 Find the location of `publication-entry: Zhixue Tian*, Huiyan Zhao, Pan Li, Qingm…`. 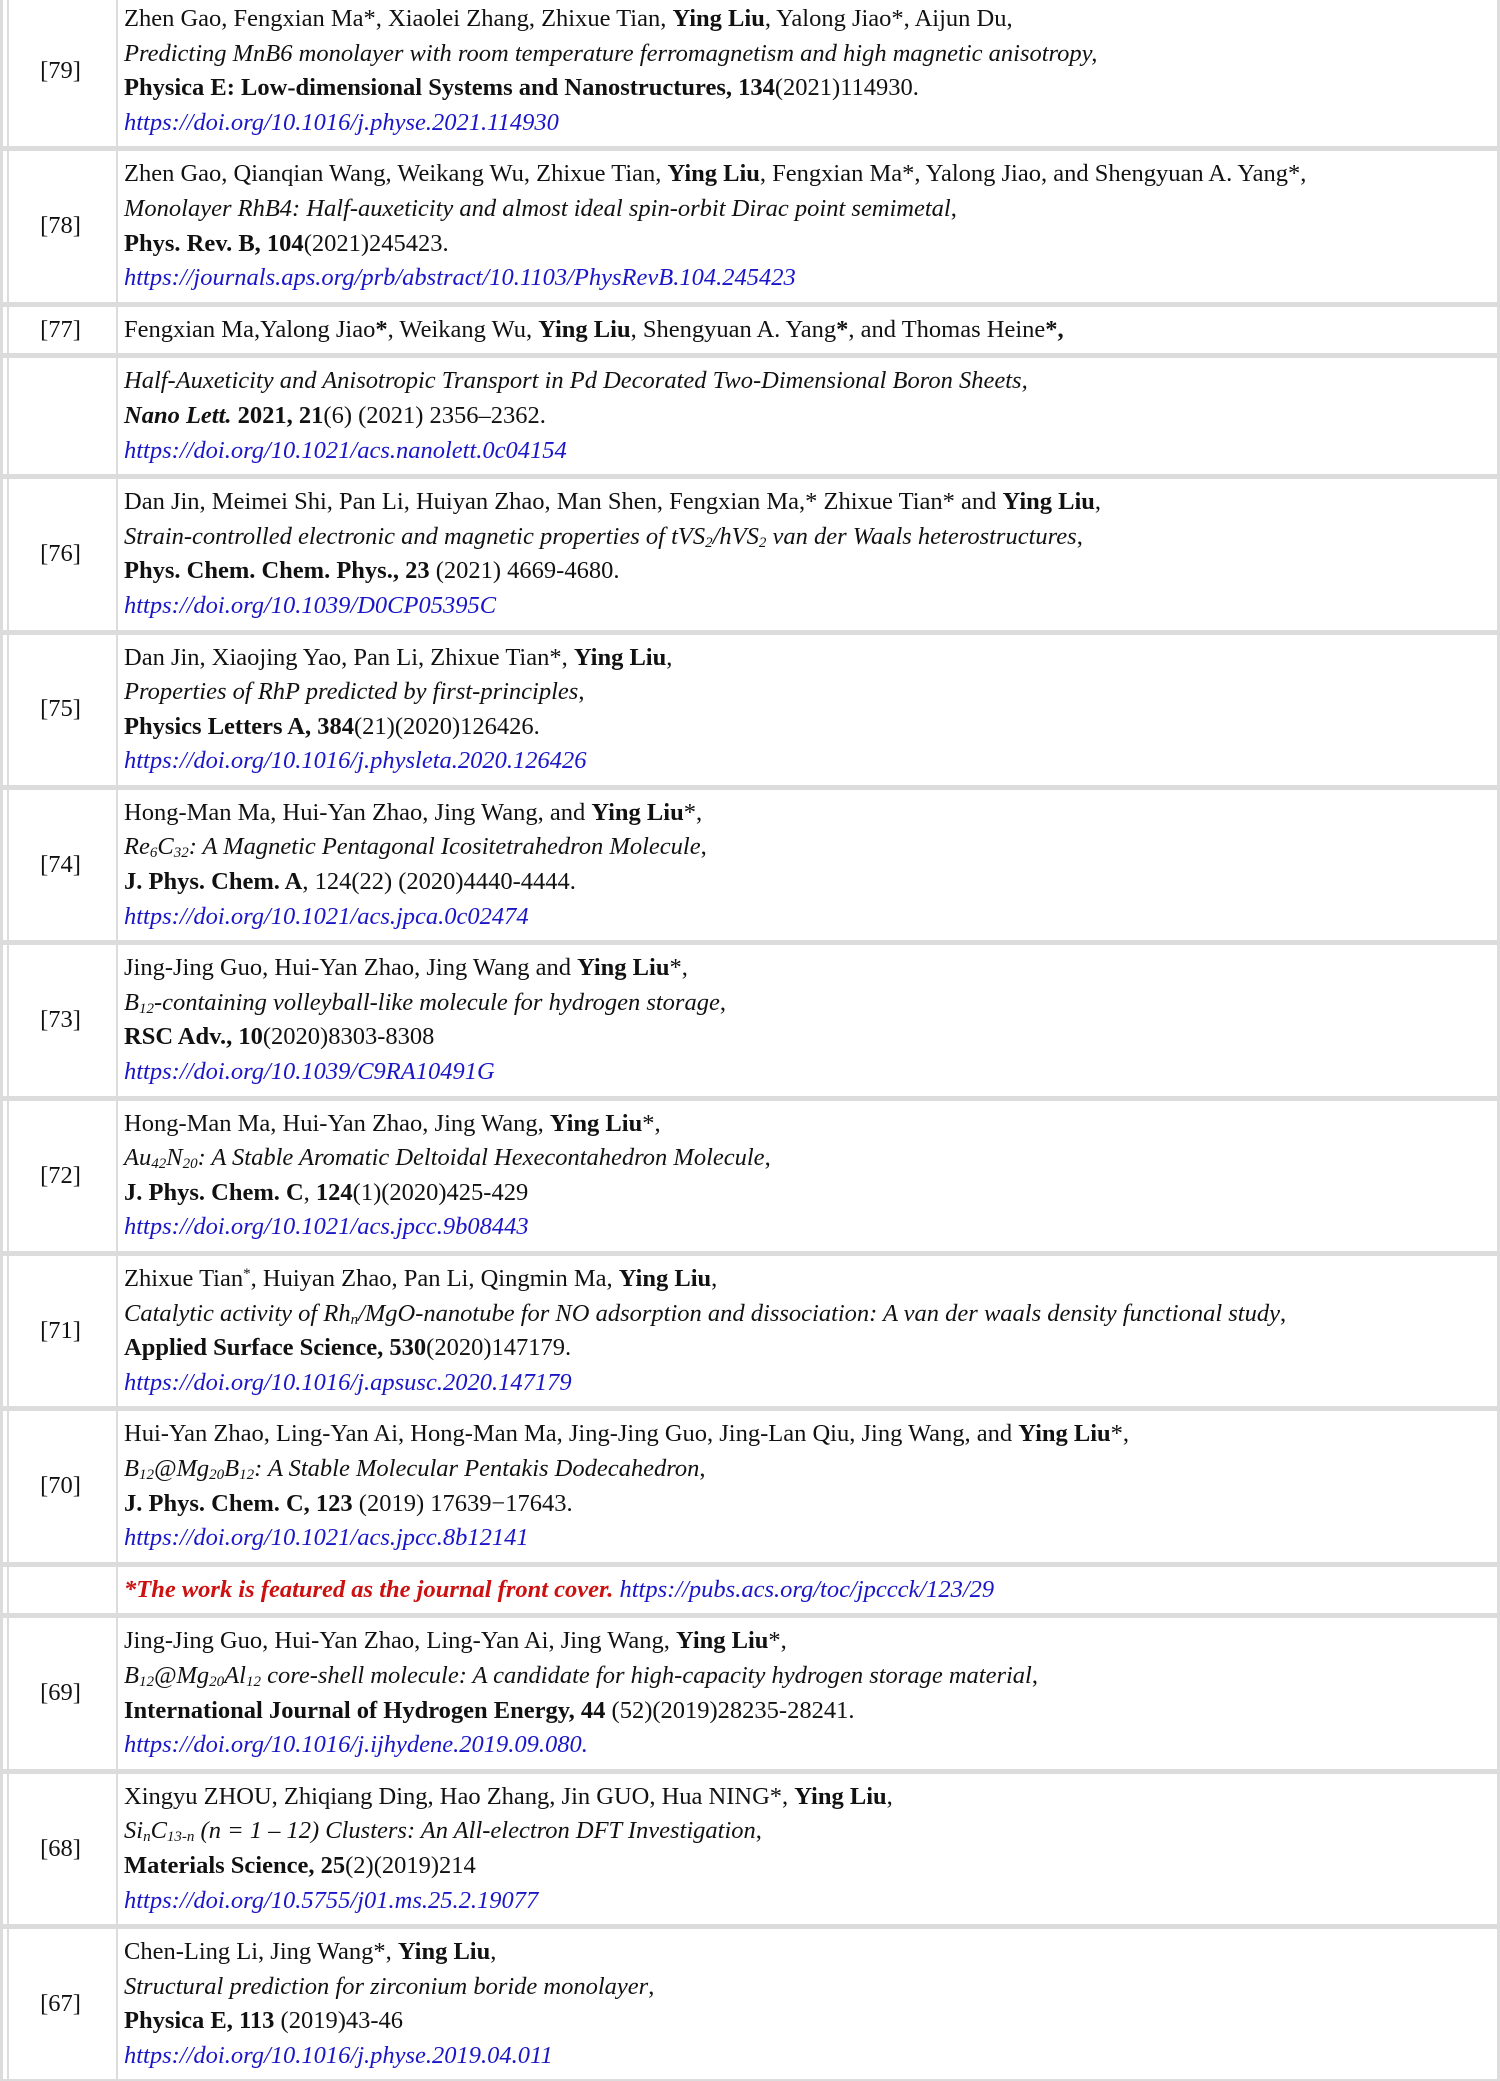

publication-entry: Zhixue Tian*, Huiyan Zhao, Pan Li, Qingm… is located at coordinates (808, 1331).